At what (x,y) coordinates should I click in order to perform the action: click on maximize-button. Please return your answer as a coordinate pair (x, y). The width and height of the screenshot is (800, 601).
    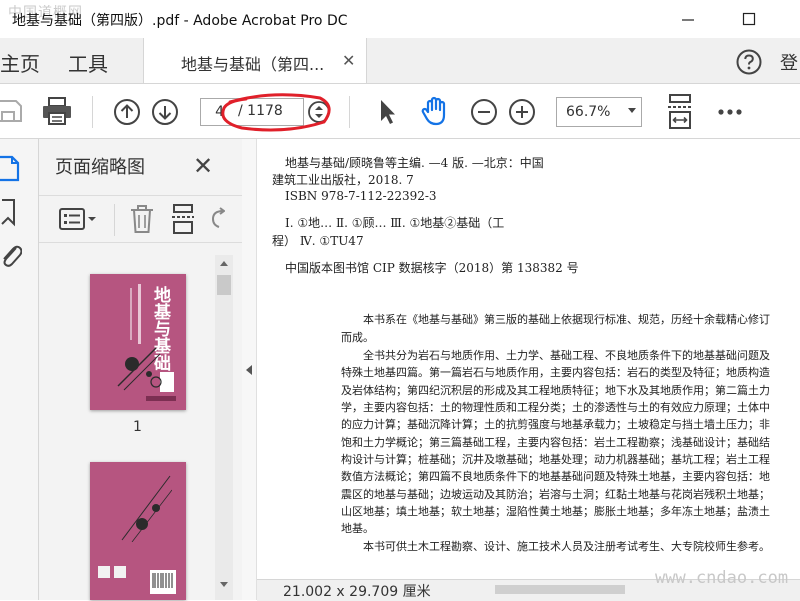
    Looking at the image, I should click on (749, 19).